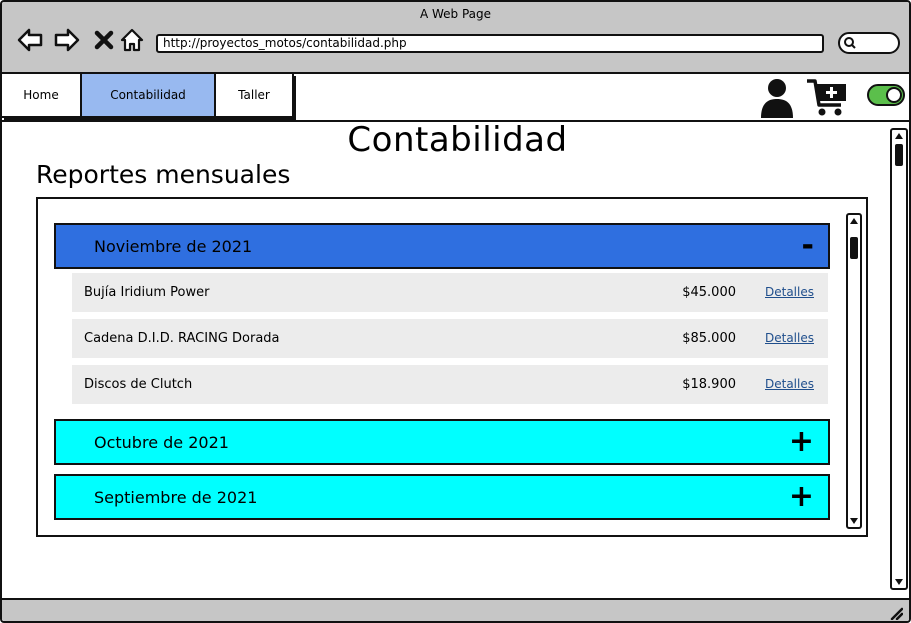 The height and width of the screenshot is (623, 911). Describe the element at coordinates (161, 442) in the screenshot. I see `accordion-title: Octubre de 2021` at that location.